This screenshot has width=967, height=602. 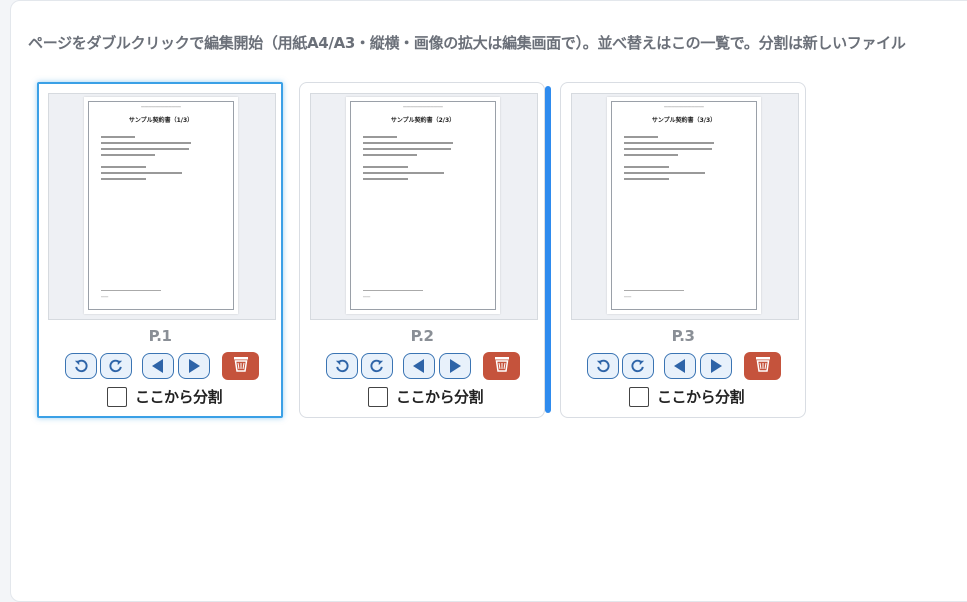 I want to click on drop-indicator, so click(x=548, y=249).